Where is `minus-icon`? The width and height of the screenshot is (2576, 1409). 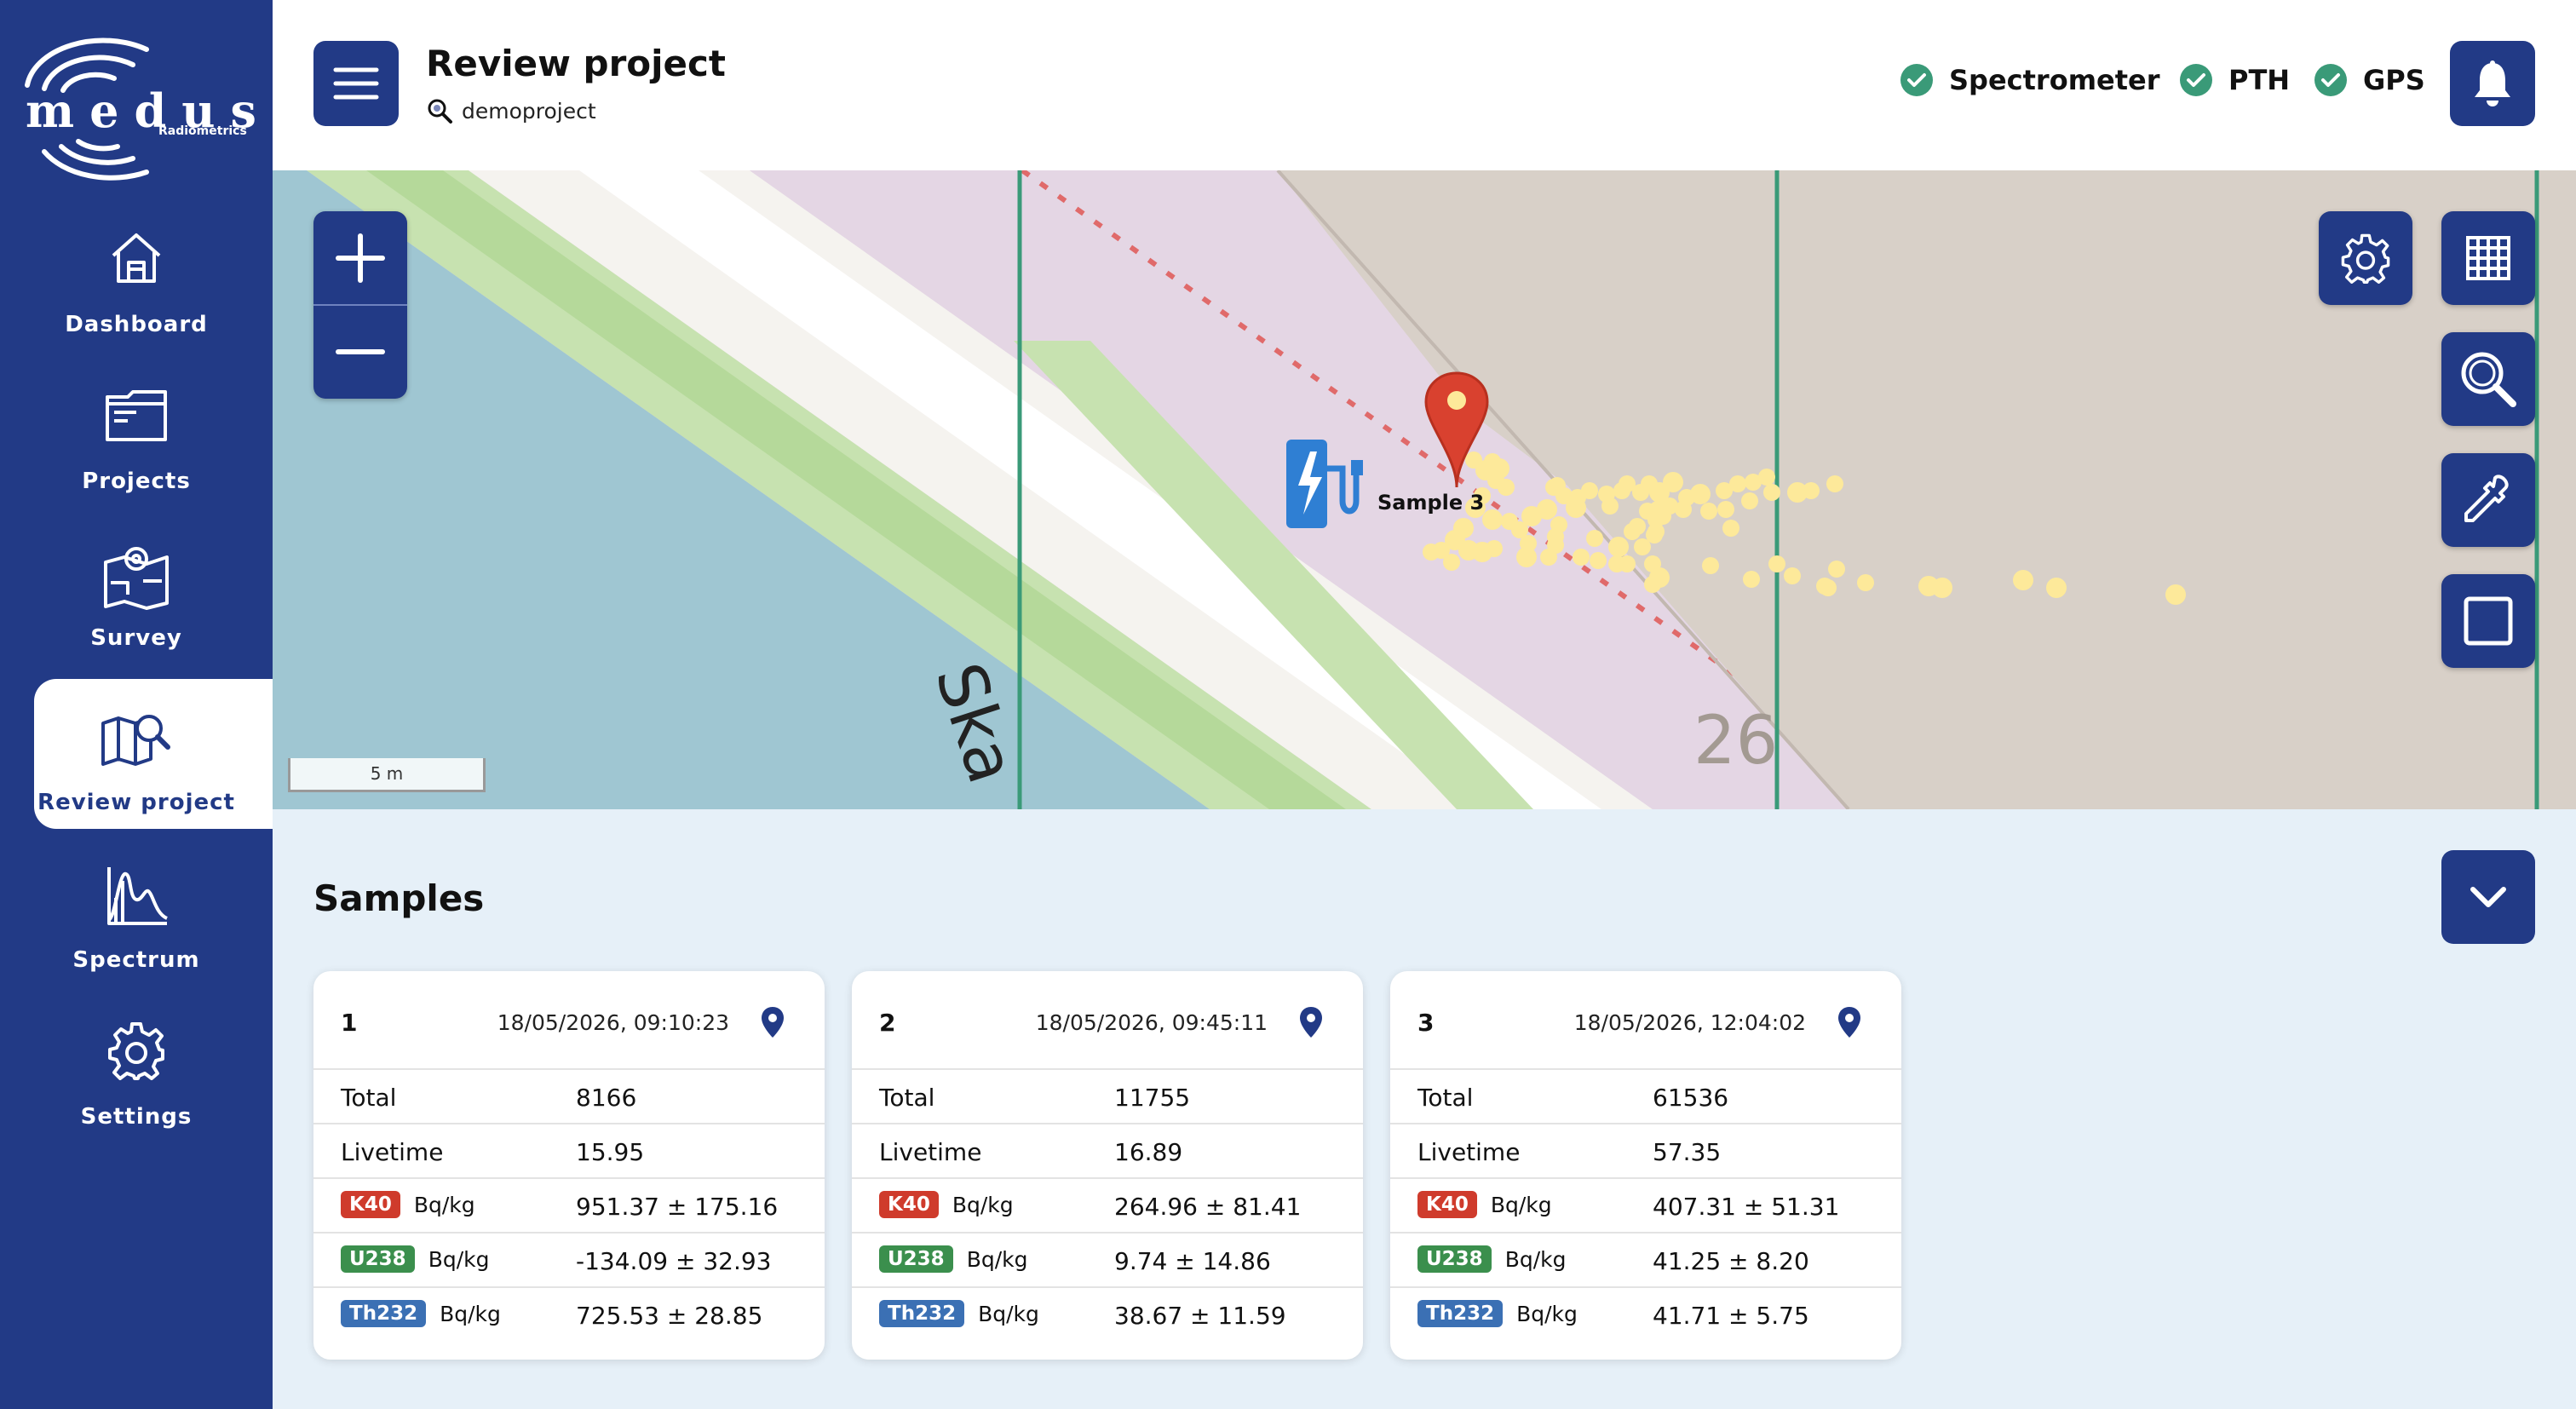
minus-icon is located at coordinates (360, 351).